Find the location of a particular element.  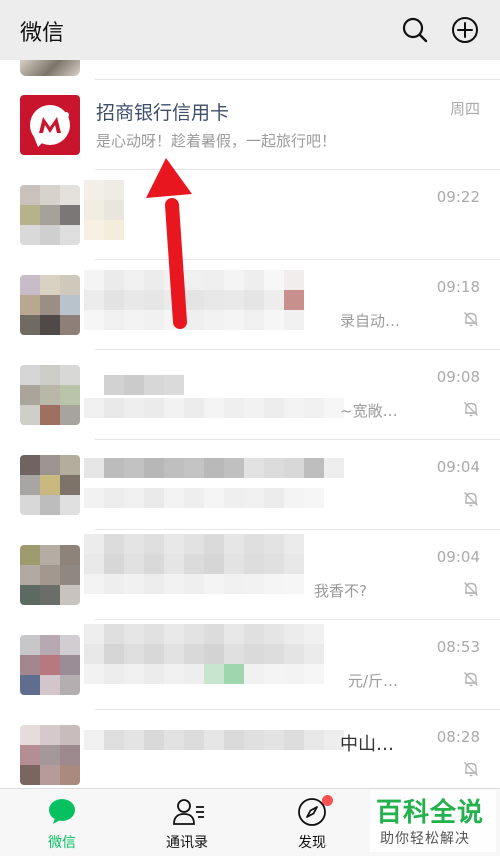

search-icon is located at coordinates (415, 30).